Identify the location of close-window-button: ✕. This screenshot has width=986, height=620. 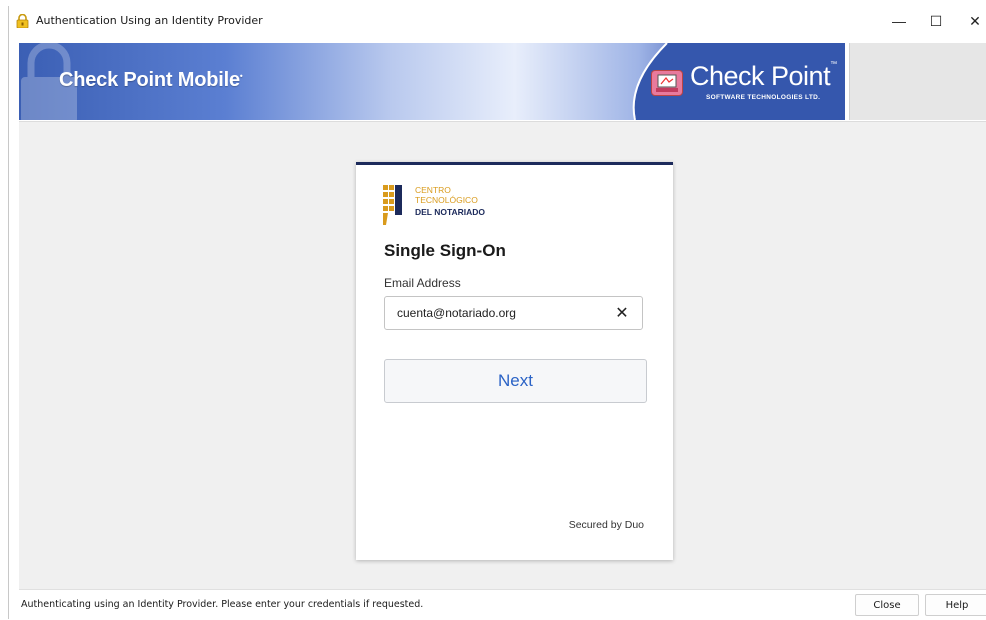
(970, 21).